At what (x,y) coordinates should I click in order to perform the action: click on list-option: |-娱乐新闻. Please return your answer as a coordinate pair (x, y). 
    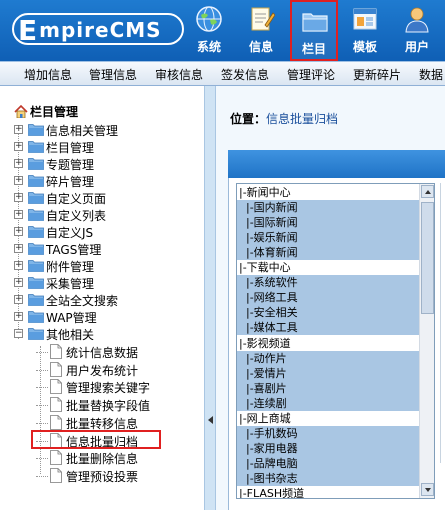
    Looking at the image, I should click on (328, 238).